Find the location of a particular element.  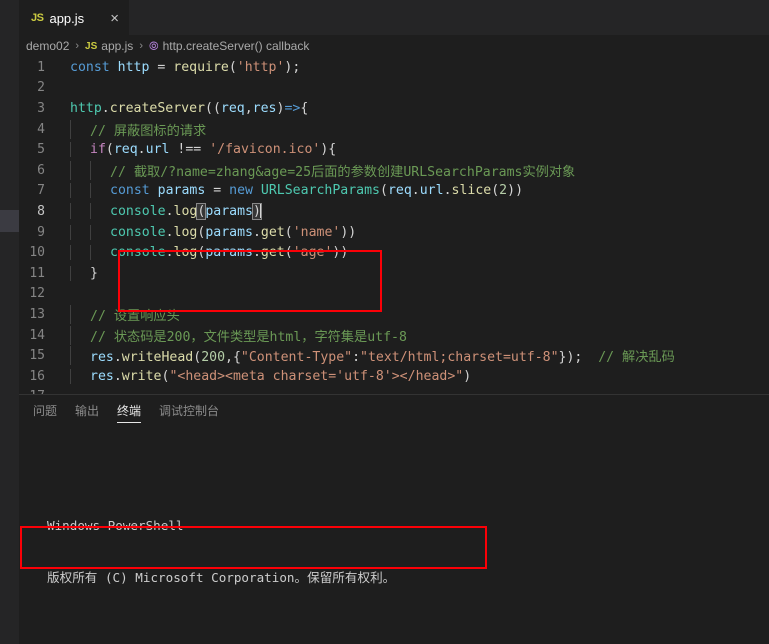

tab-terminal: 终端 is located at coordinates (129, 410).